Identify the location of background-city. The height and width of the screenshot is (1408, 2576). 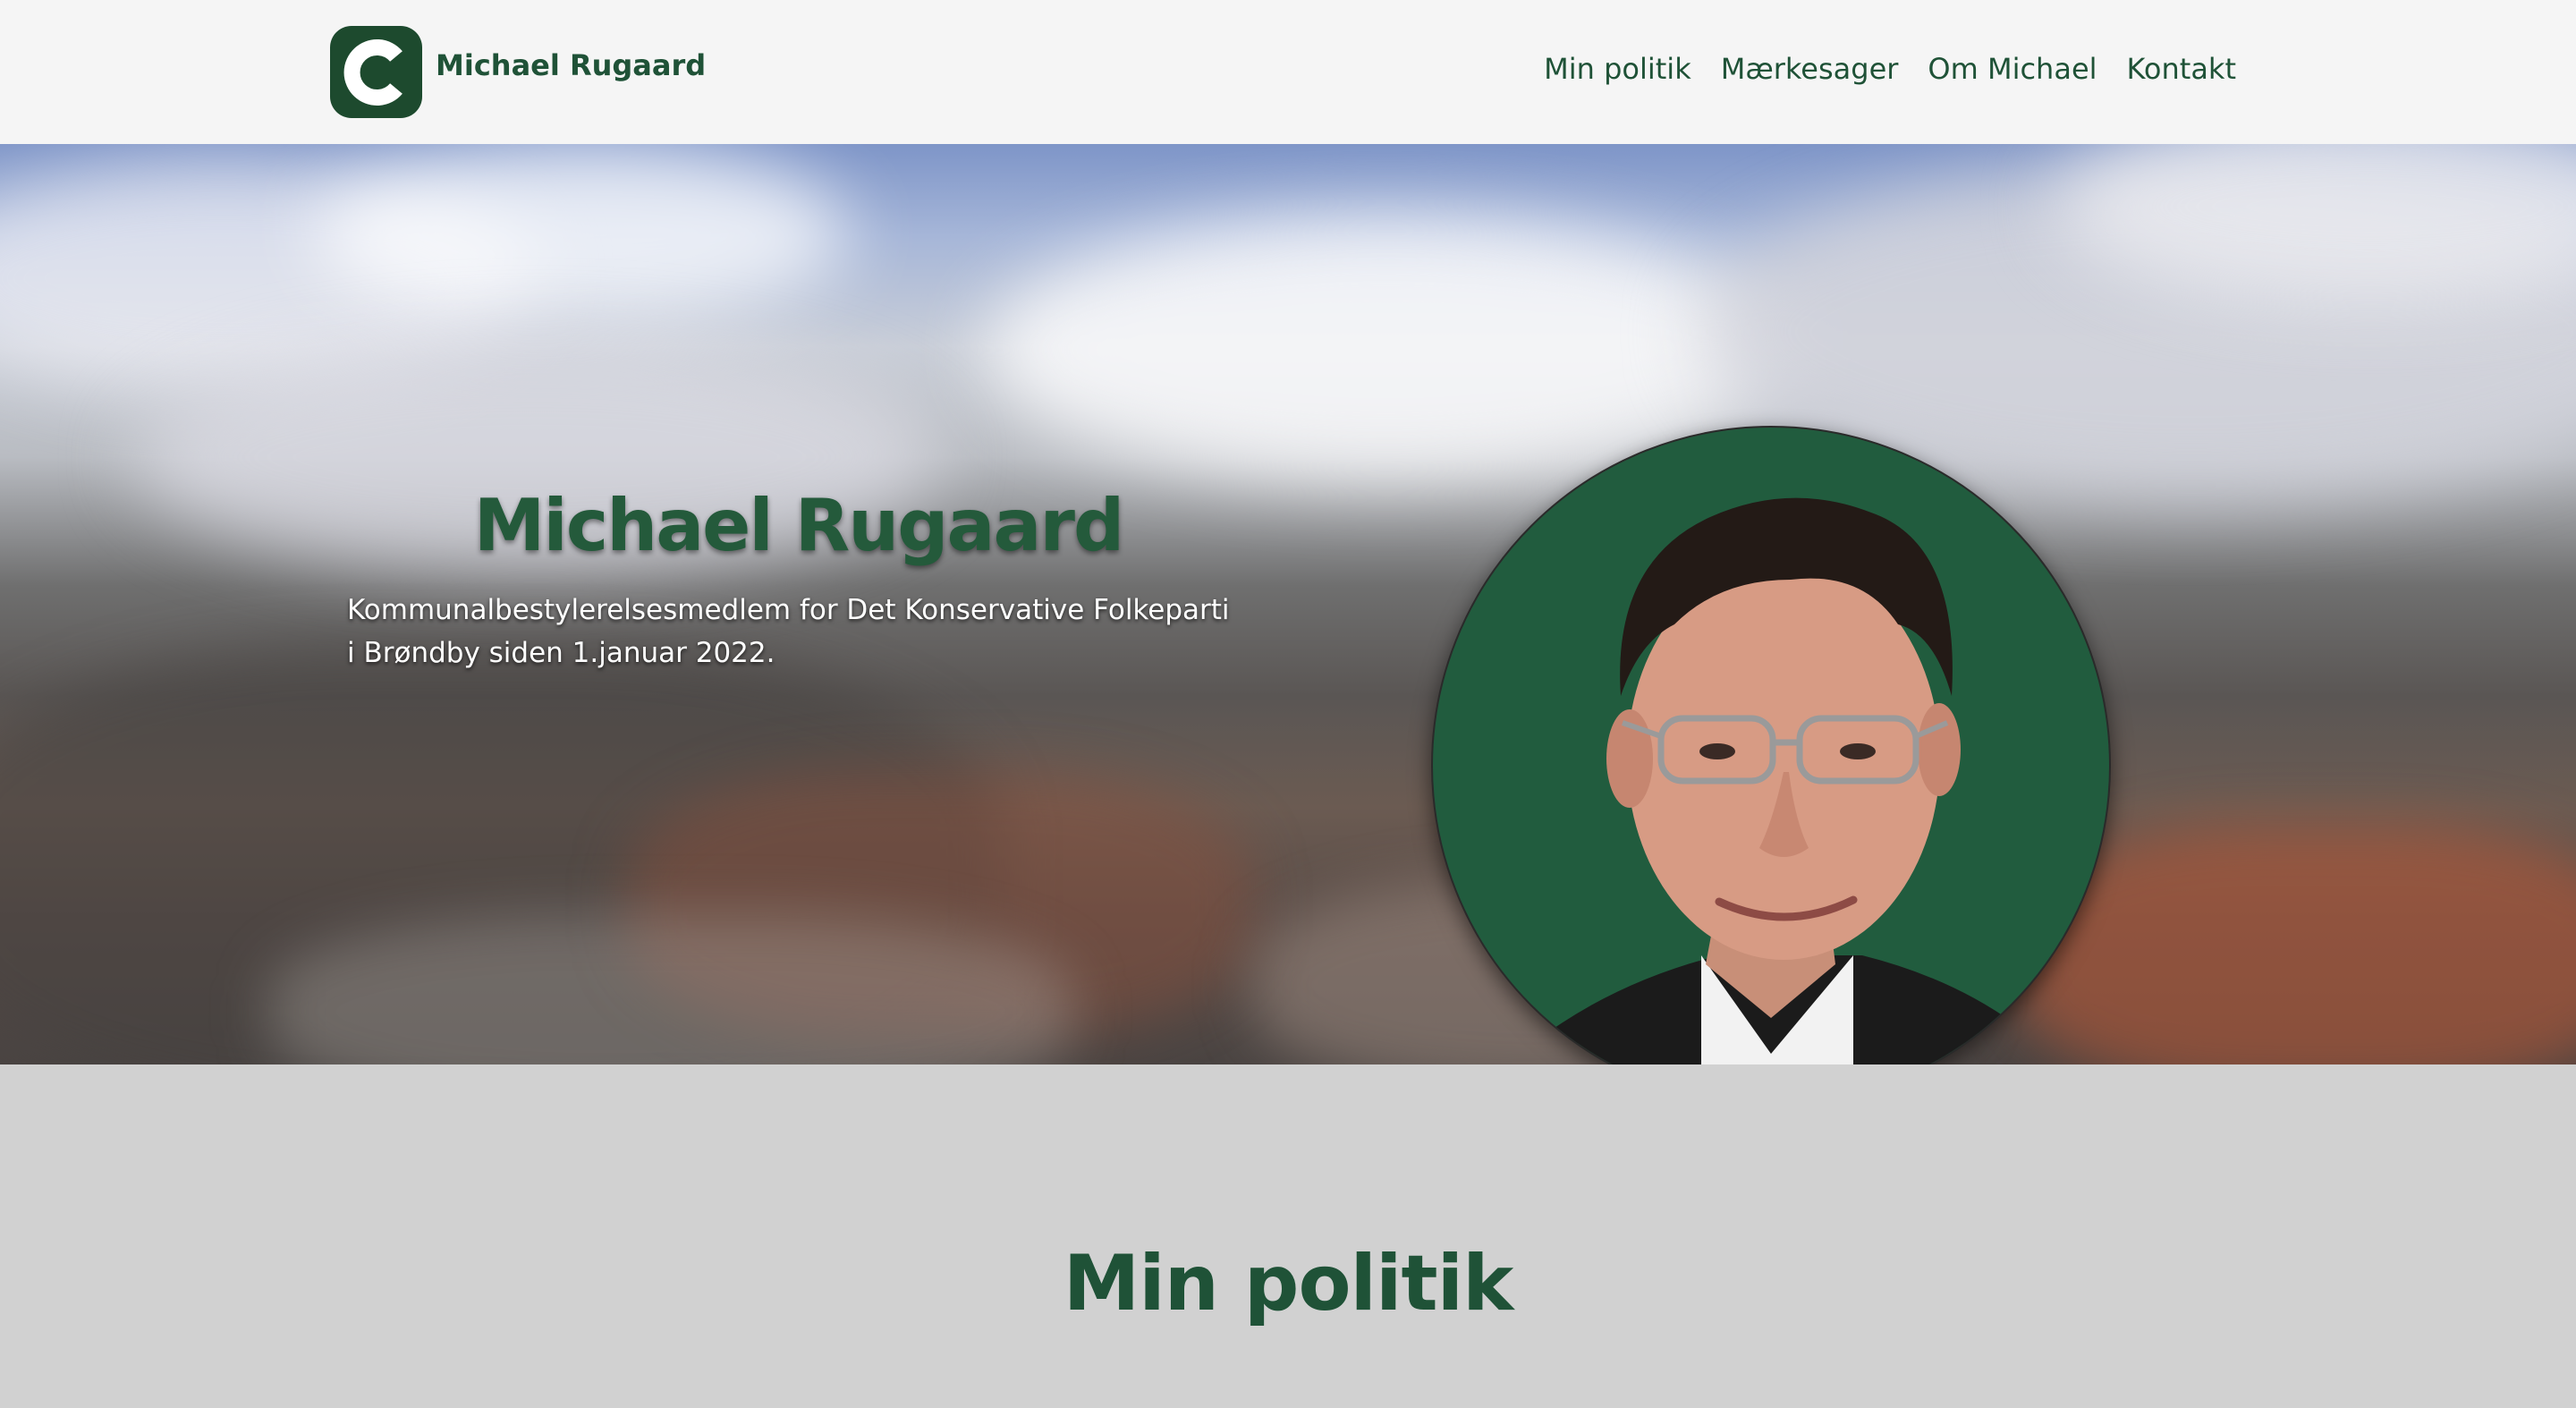
(670, 989).